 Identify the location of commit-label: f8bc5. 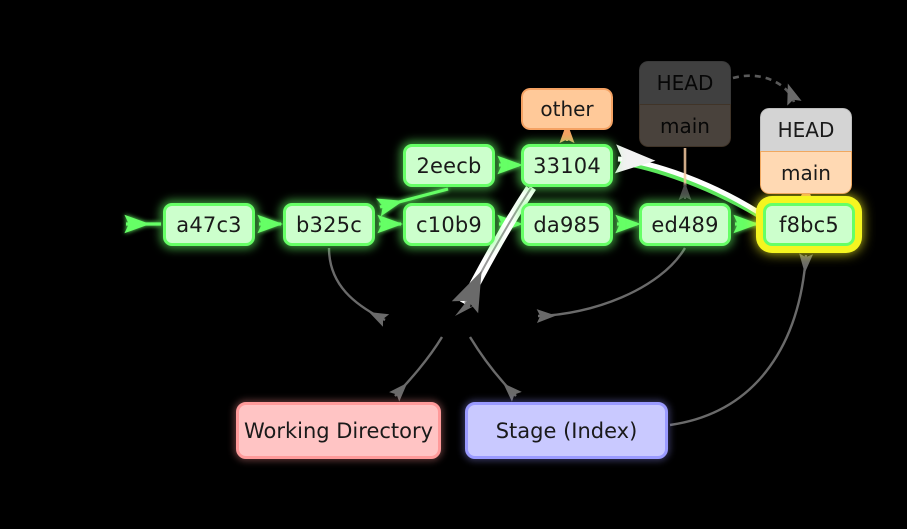
(809, 224).